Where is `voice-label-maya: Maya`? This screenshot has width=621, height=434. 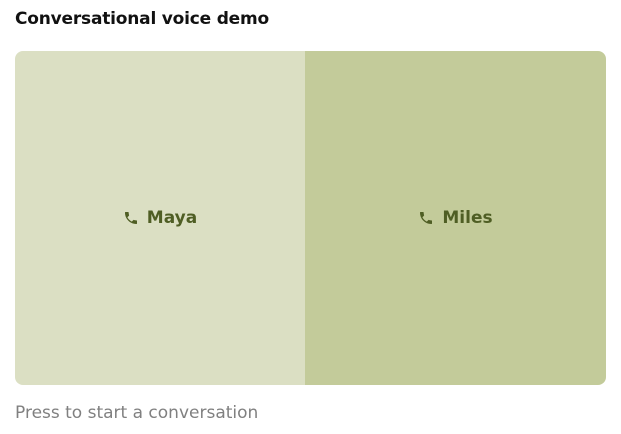
voice-label-maya: Maya is located at coordinates (172, 218).